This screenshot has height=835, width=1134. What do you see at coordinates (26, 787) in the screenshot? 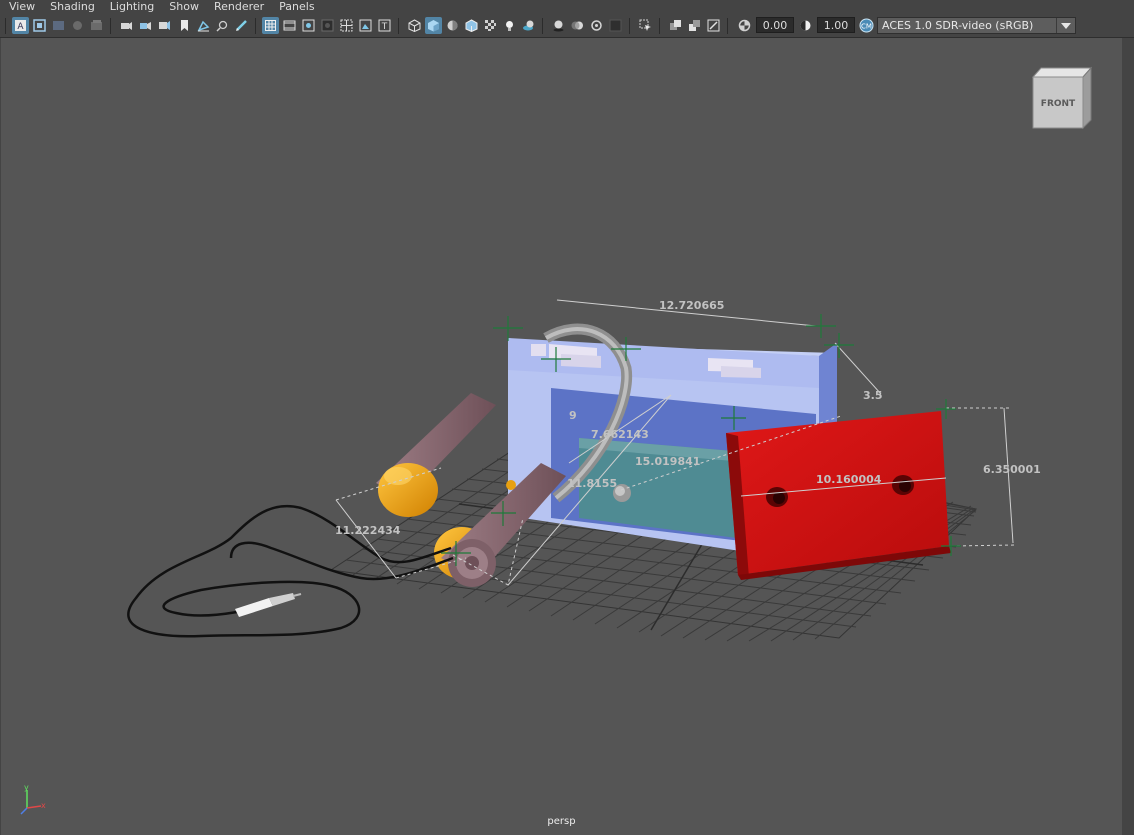
I see `axis-y-label: y` at bounding box center [26, 787].